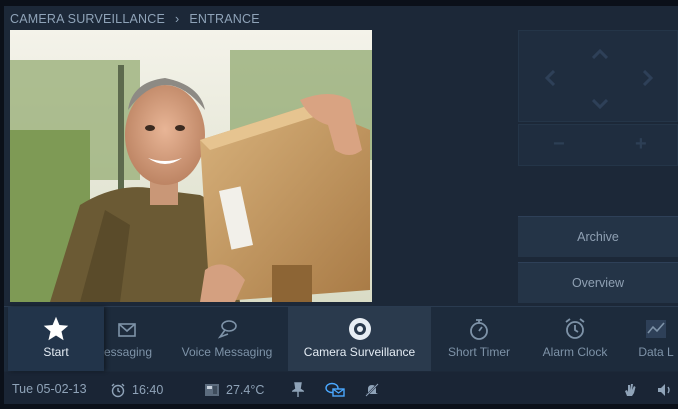 This screenshot has width=678, height=409. I want to click on zoom-out-button: −, so click(559, 144).